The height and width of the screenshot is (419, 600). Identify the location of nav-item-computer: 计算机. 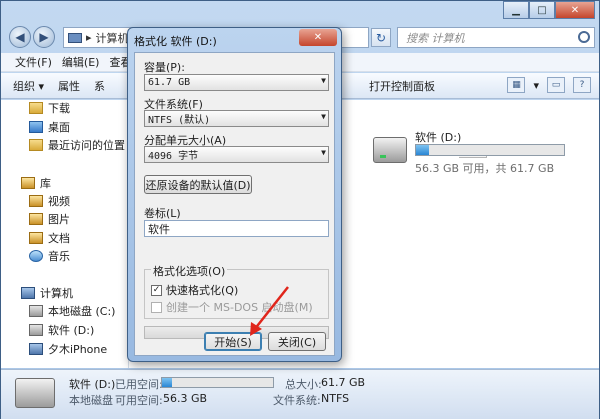
(47, 293).